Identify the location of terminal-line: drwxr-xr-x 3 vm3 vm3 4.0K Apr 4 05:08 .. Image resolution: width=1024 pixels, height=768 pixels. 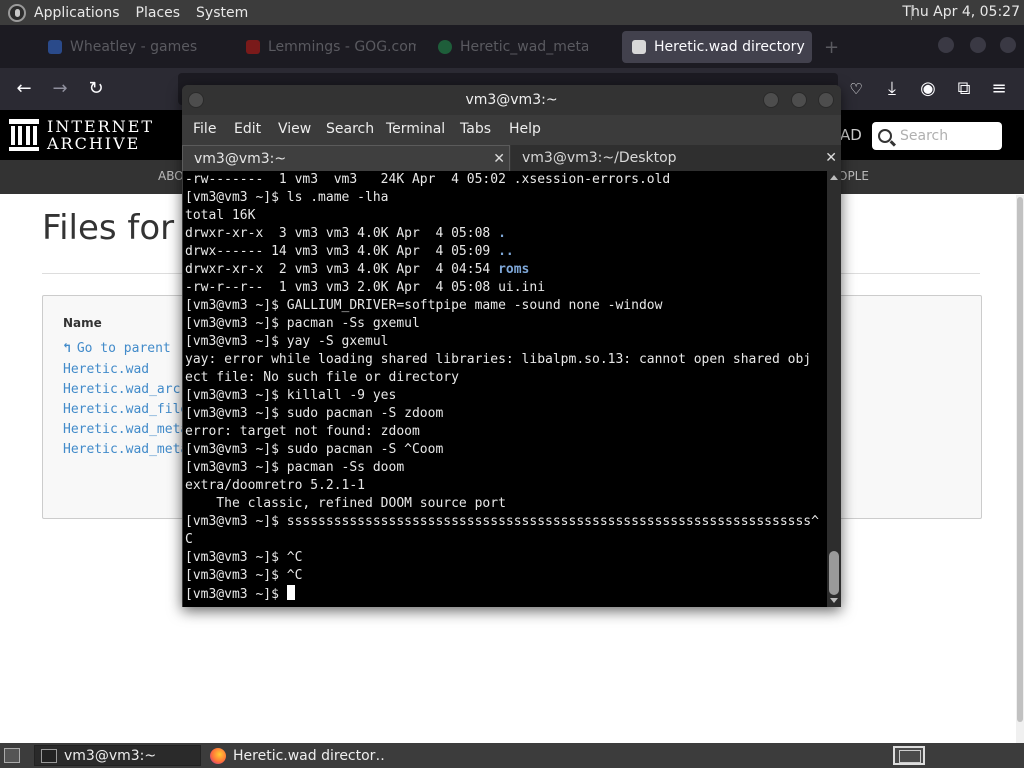
(345, 233).